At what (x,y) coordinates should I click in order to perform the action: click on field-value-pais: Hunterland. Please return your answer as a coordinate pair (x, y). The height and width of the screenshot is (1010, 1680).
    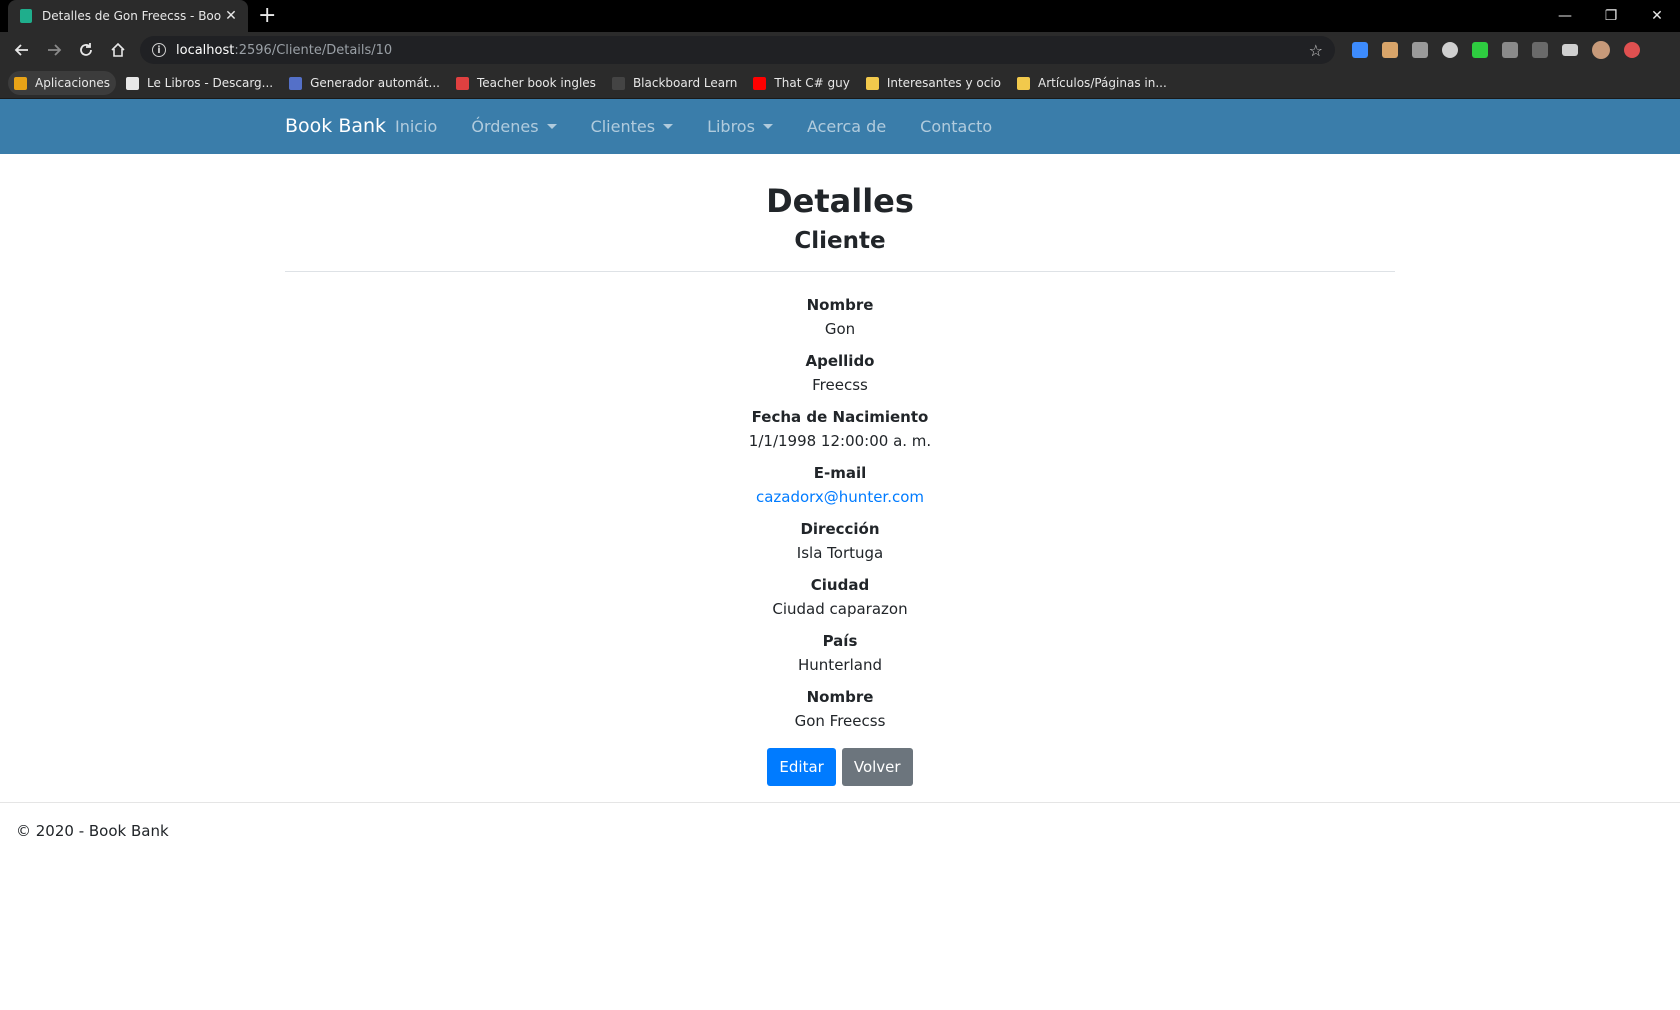
    Looking at the image, I should click on (840, 665).